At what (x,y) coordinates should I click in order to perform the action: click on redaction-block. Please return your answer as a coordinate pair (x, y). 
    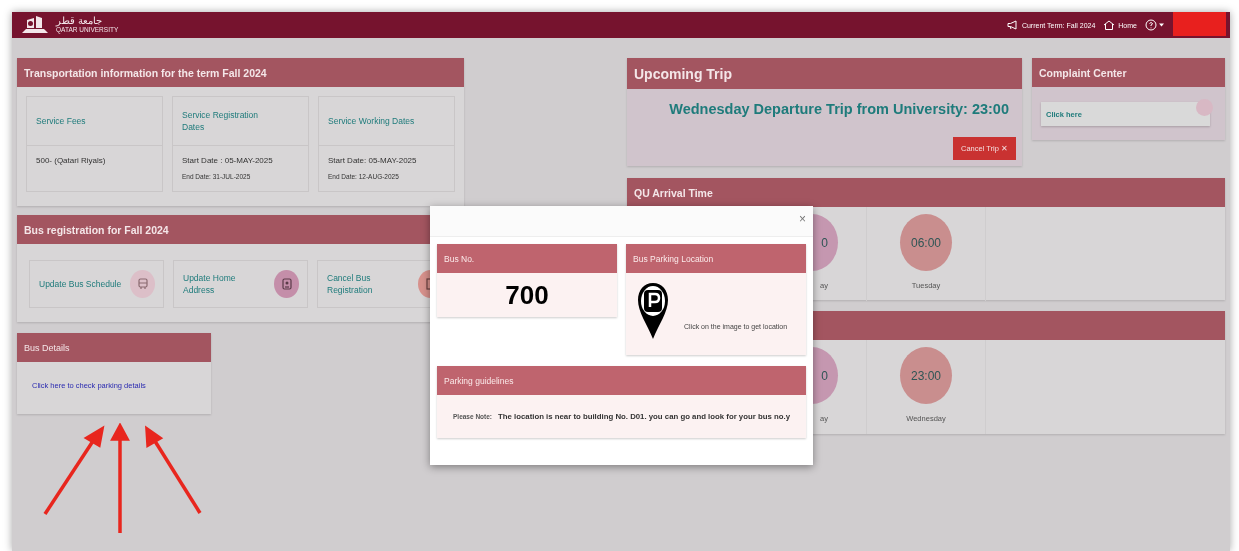
    Looking at the image, I should click on (1199, 24).